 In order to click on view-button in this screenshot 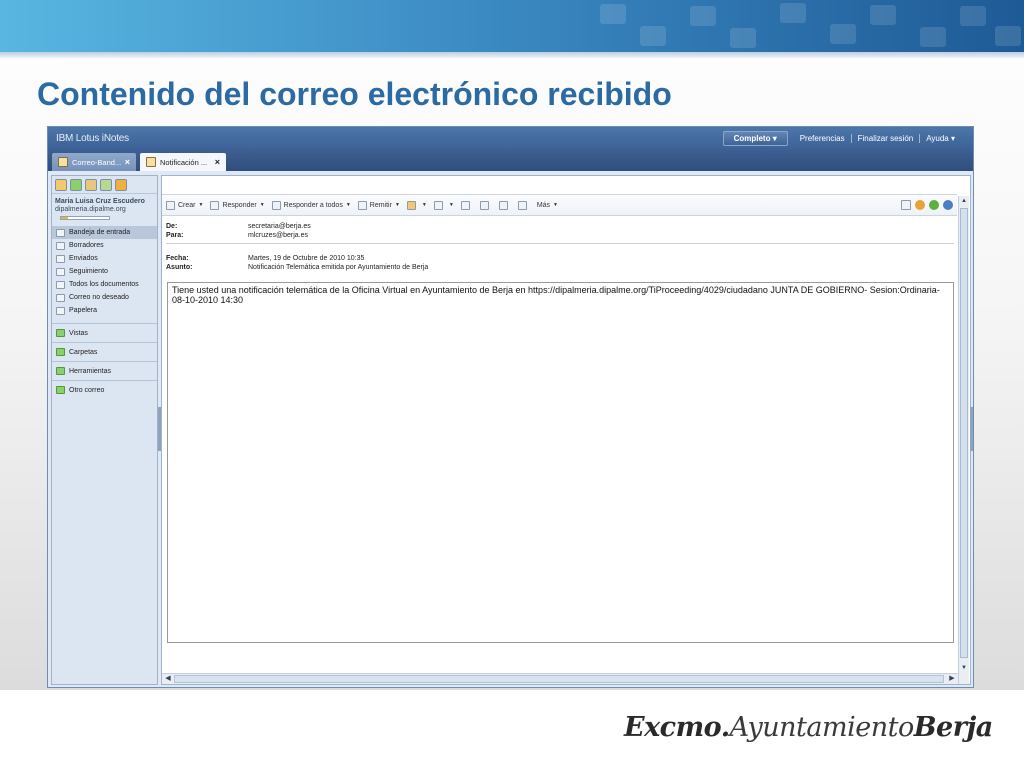, I will do `click(466, 205)`.